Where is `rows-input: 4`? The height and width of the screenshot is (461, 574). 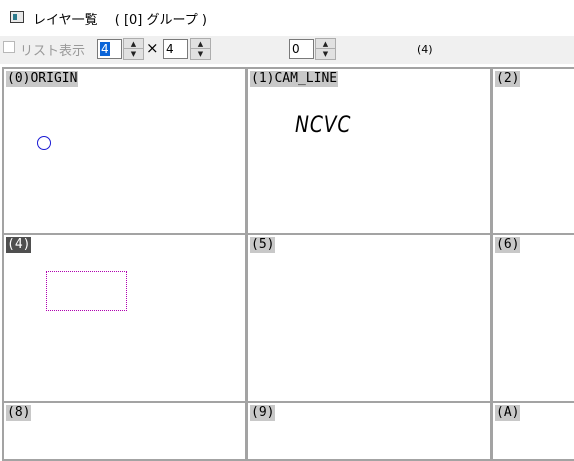
rows-input: 4 is located at coordinates (175, 49).